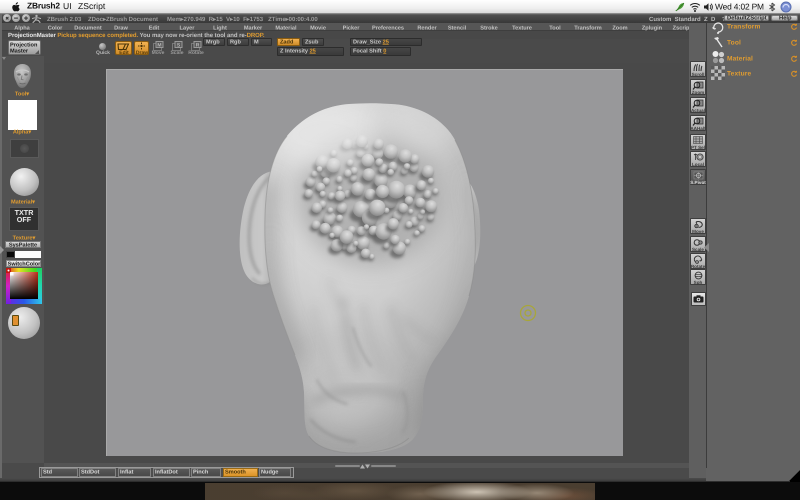  What do you see at coordinates (698, 92) in the screenshot?
I see `svg-text: Zoom` at bounding box center [698, 92].